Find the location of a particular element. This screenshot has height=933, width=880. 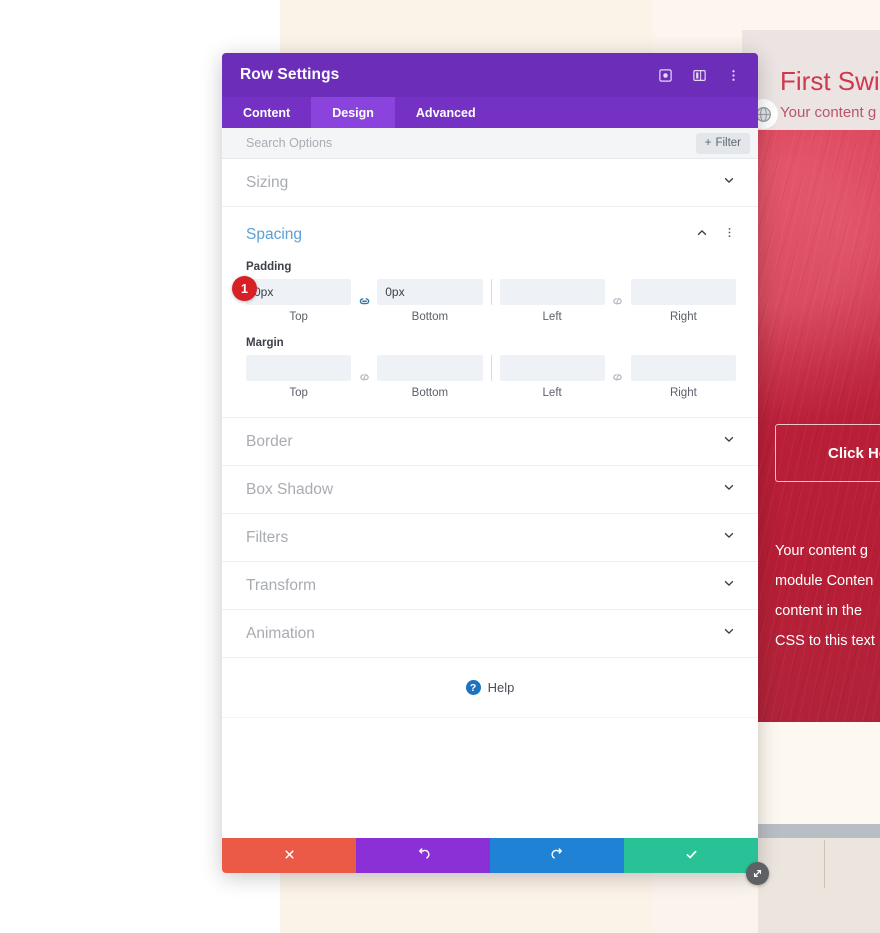

gray-band is located at coordinates (819, 831).